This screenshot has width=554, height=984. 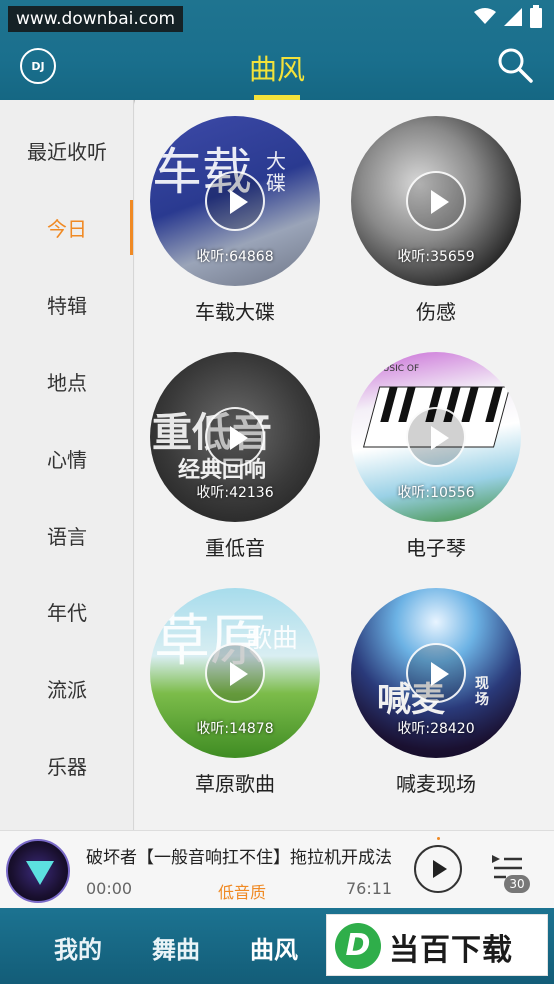 What do you see at coordinates (436, 548) in the screenshot?
I see `playlist-title: 电子琴` at bounding box center [436, 548].